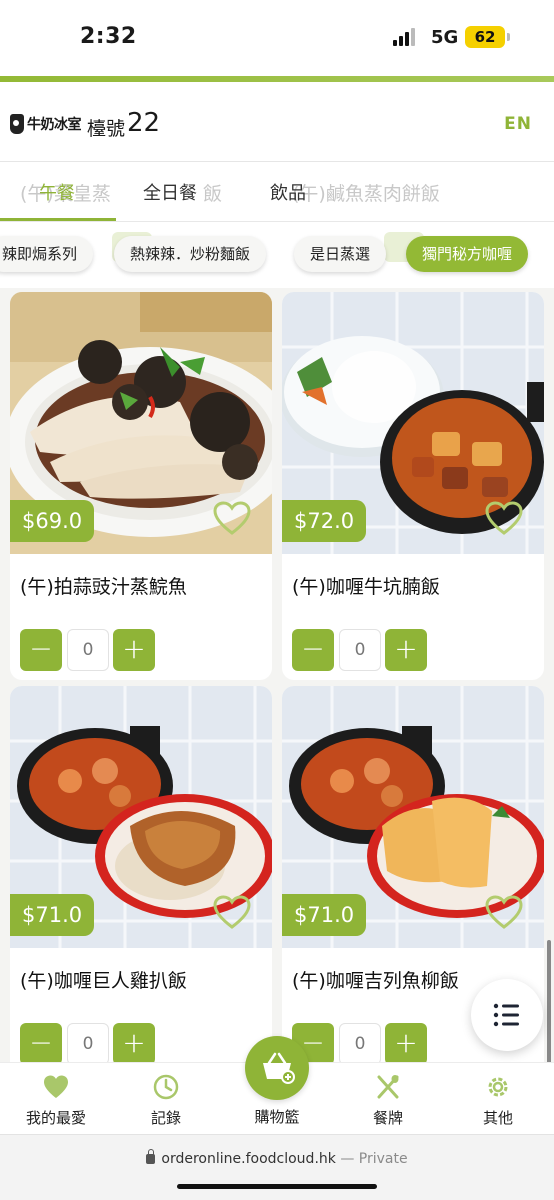 This screenshot has width=554, height=1200. Describe the element at coordinates (518, 124) in the screenshot. I see `language-toggle: EN` at that location.